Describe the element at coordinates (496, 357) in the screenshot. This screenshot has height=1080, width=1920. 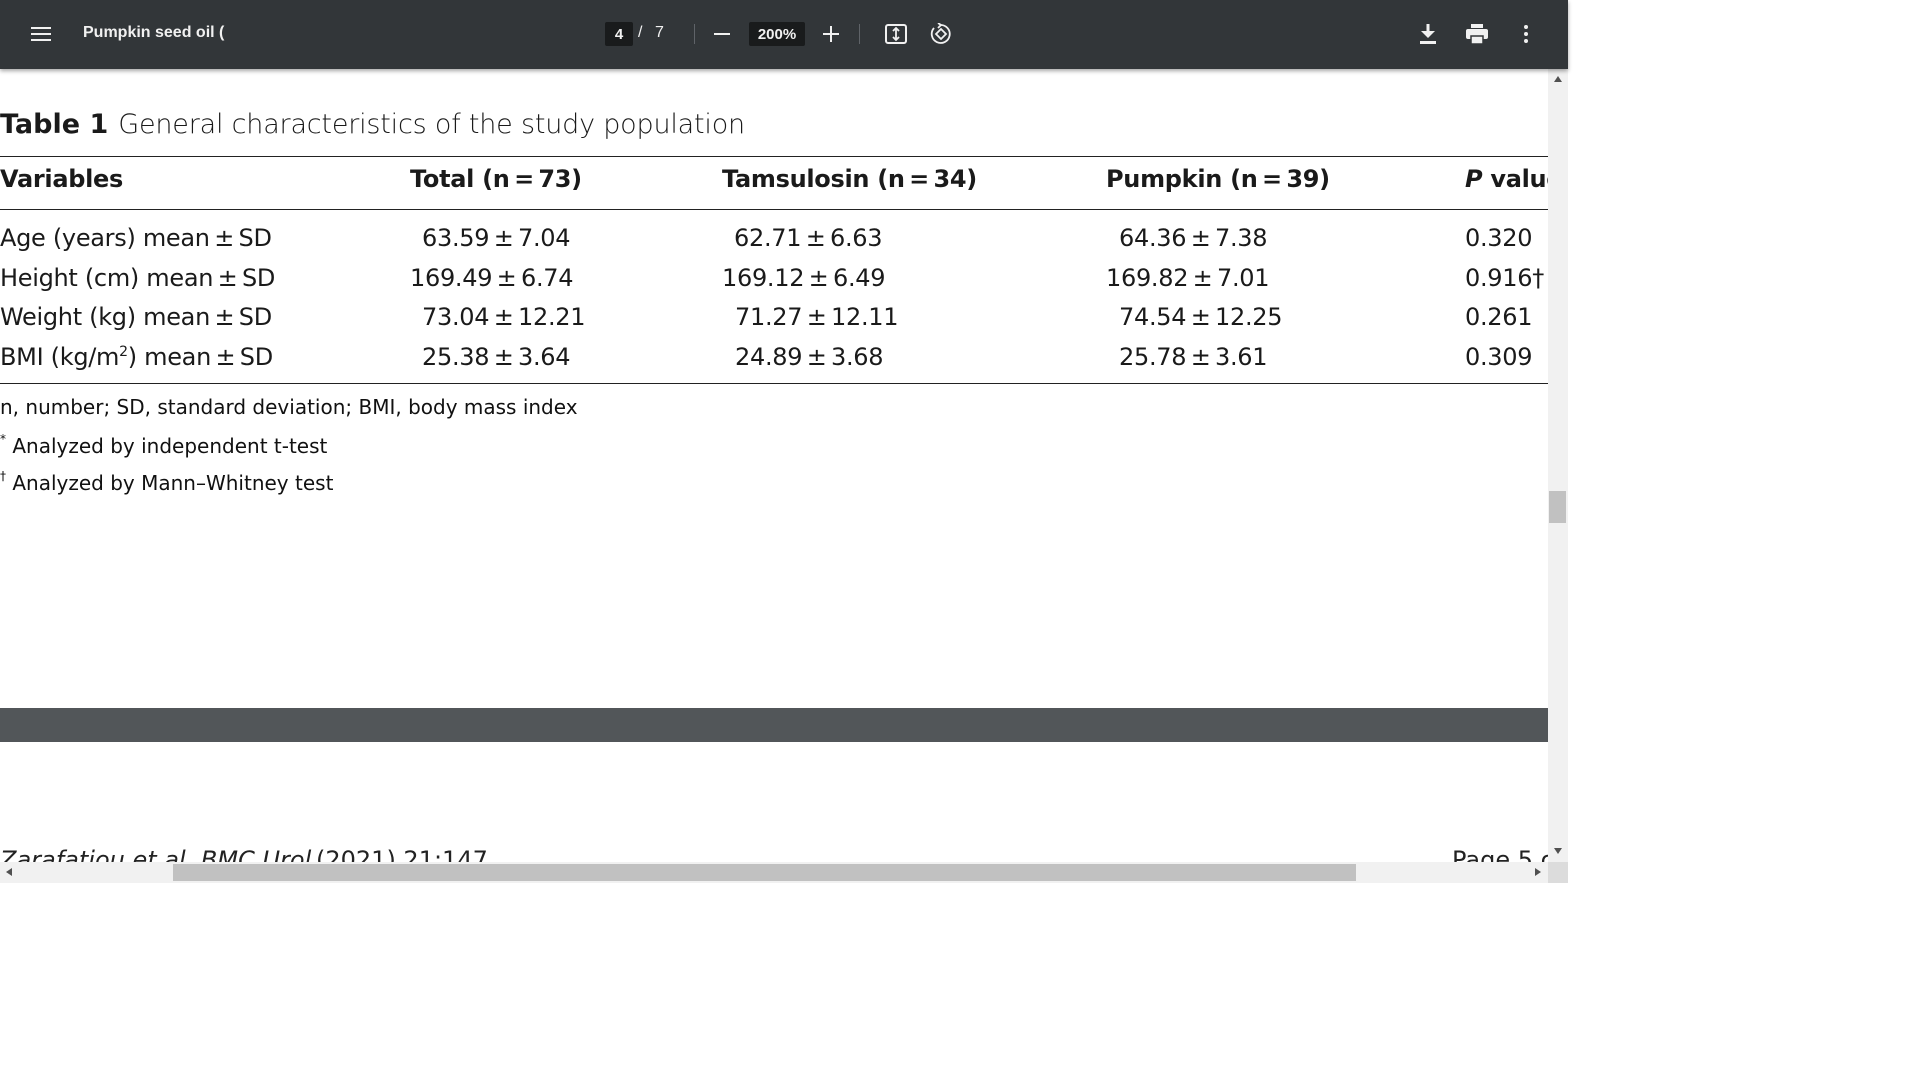
I see `table-cell-total: 25.38 ± 3.64` at that location.